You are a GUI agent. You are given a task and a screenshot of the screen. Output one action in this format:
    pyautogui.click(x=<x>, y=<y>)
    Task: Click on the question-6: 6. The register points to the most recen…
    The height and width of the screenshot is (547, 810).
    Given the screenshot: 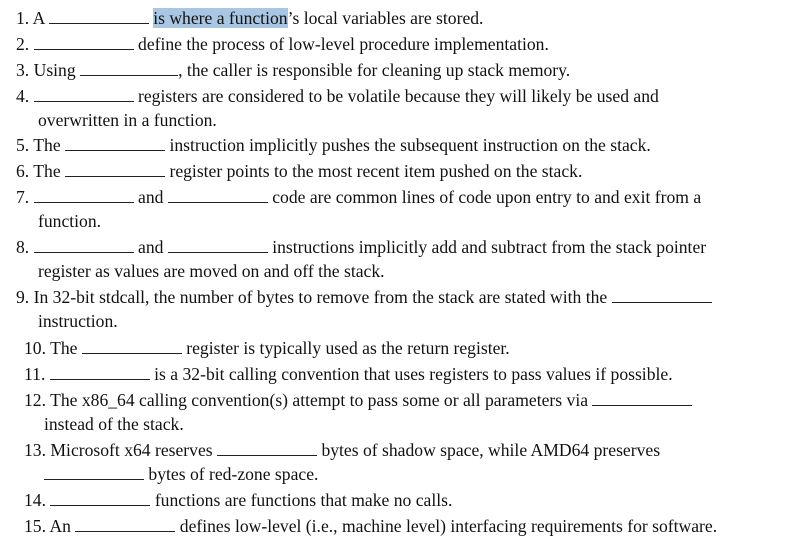 What is the action you would take?
    pyautogui.click(x=299, y=171)
    